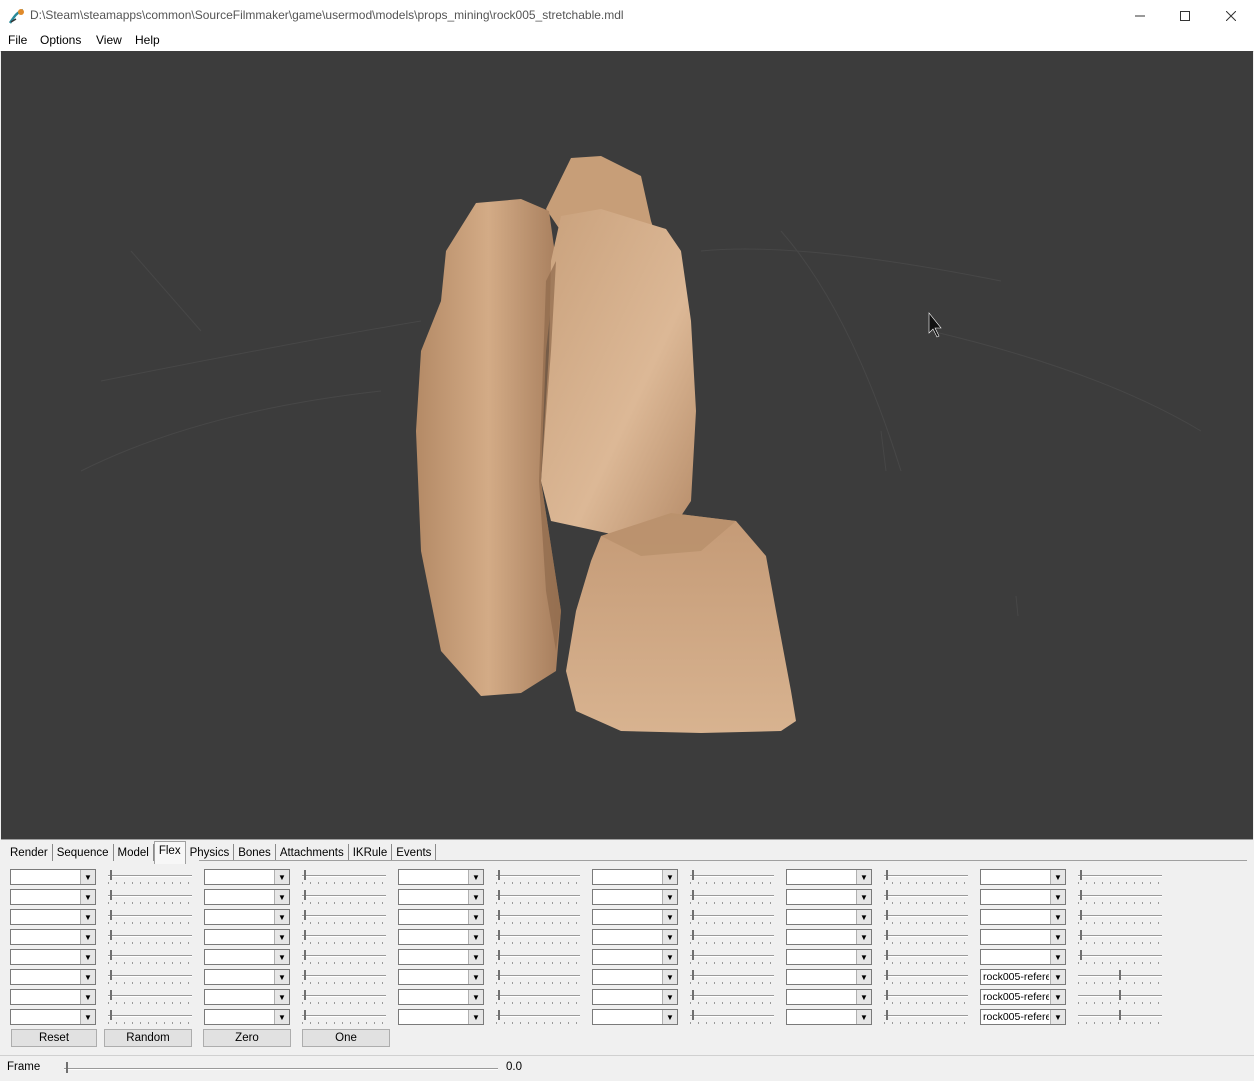 Image resolution: width=1254 pixels, height=1081 pixels. Describe the element at coordinates (1140, 15) in the screenshot. I see `minimize-button` at that location.